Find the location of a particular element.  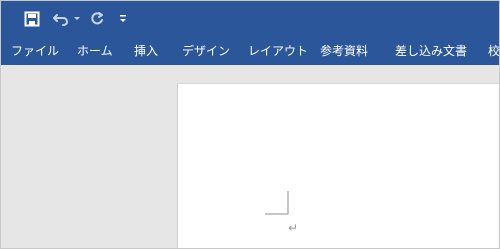

ribbon-tab-bar: ファイル ホーム 挿入 デザイン レイアウト 参考資料 差し込み文書 校 is located at coordinates (250, 51).